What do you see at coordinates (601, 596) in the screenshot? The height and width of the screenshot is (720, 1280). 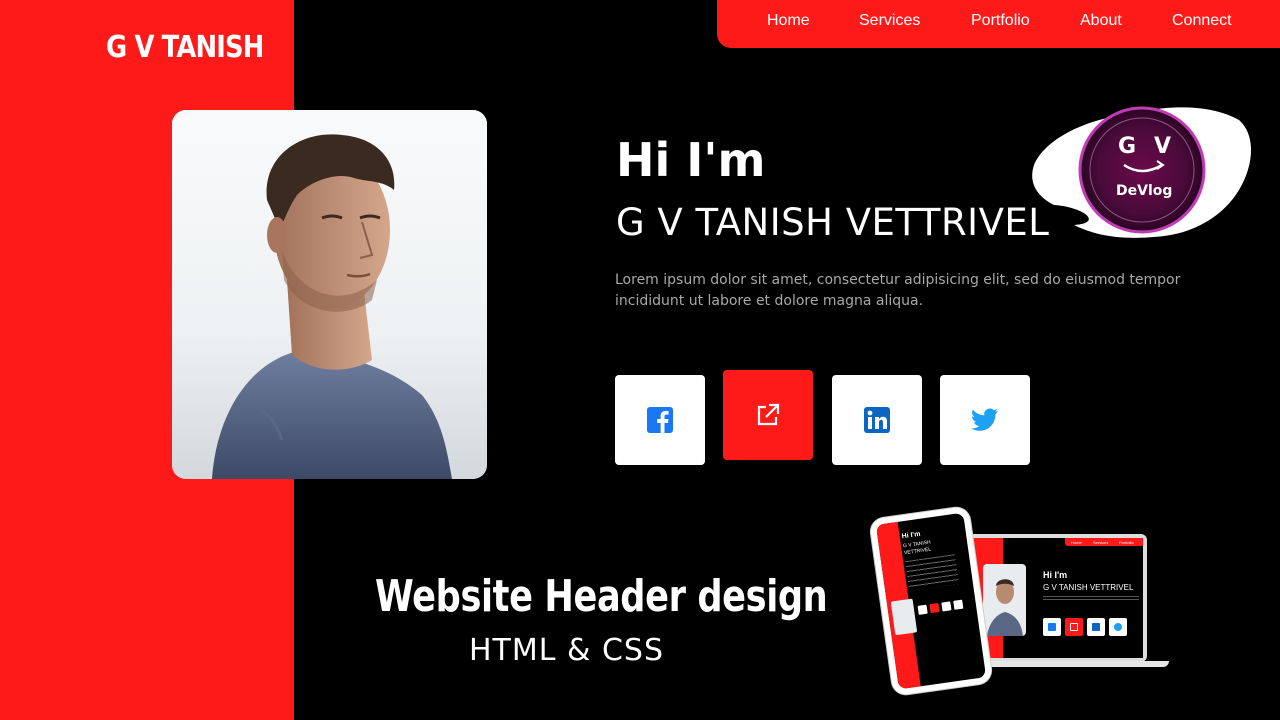 I see `promo-title: Website Header design` at bounding box center [601, 596].